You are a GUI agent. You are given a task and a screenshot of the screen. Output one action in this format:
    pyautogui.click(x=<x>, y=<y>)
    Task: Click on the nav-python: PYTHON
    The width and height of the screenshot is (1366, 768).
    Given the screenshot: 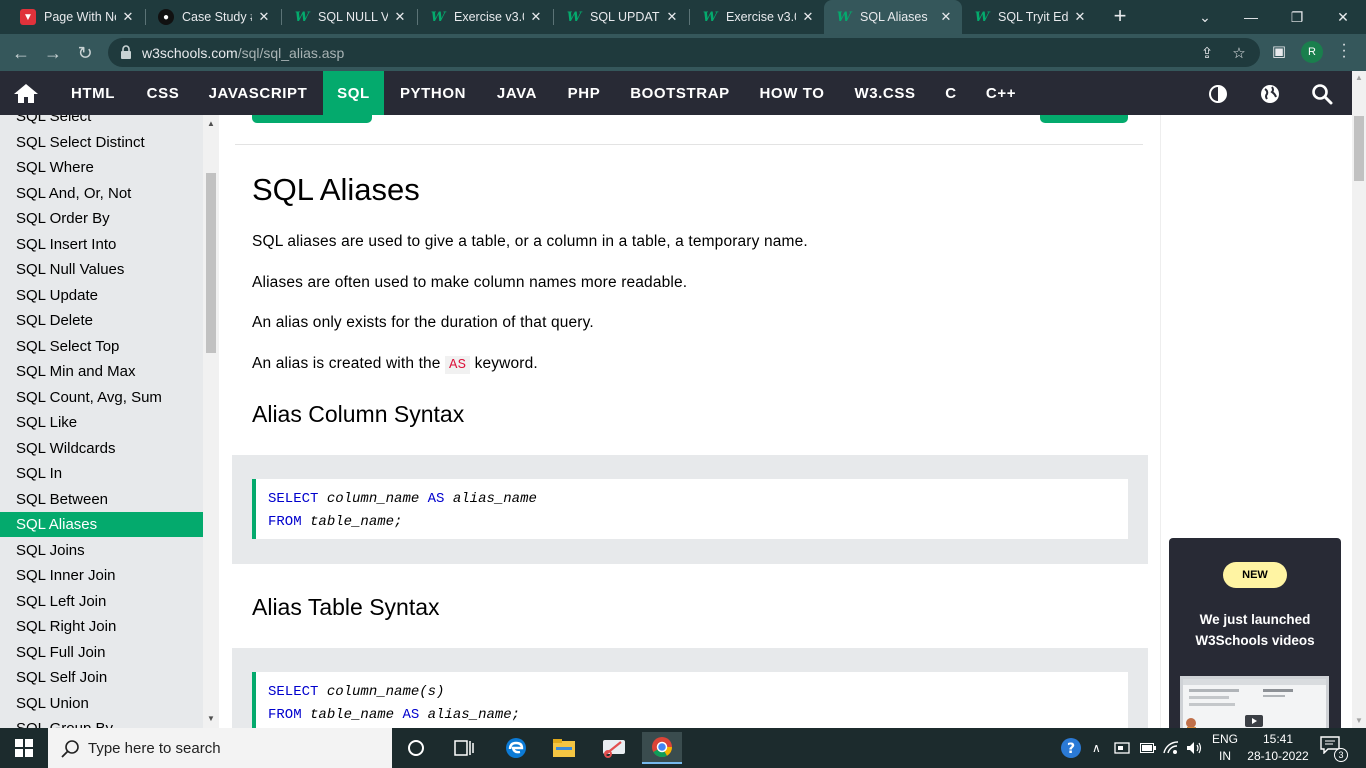 What is the action you would take?
    pyautogui.click(x=433, y=93)
    